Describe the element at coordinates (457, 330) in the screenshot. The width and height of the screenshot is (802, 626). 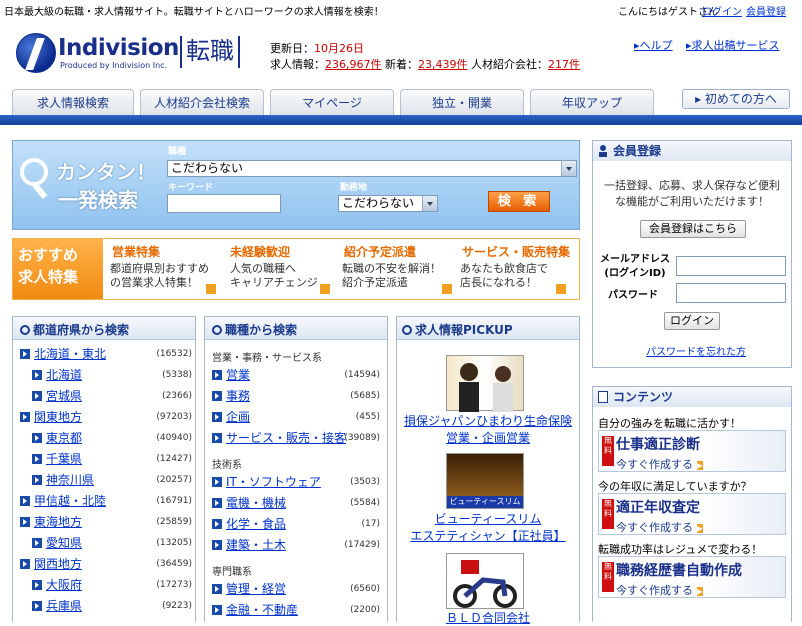
I see `pickup-title: 求人情報PICKUP` at that location.